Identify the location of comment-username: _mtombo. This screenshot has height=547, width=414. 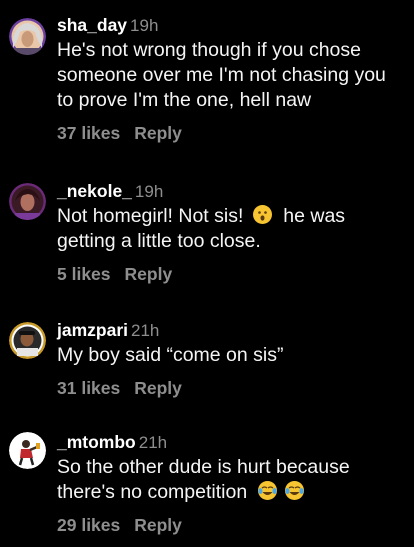
(96, 442).